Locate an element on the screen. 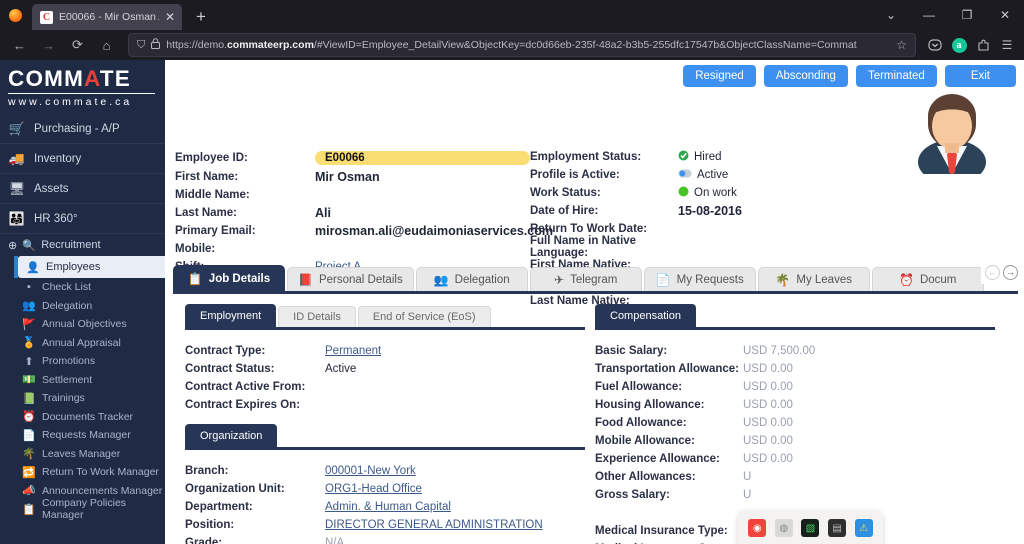 This screenshot has width=1024, height=544. field-row: Employee ID: E00066 is located at coordinates (352, 158).